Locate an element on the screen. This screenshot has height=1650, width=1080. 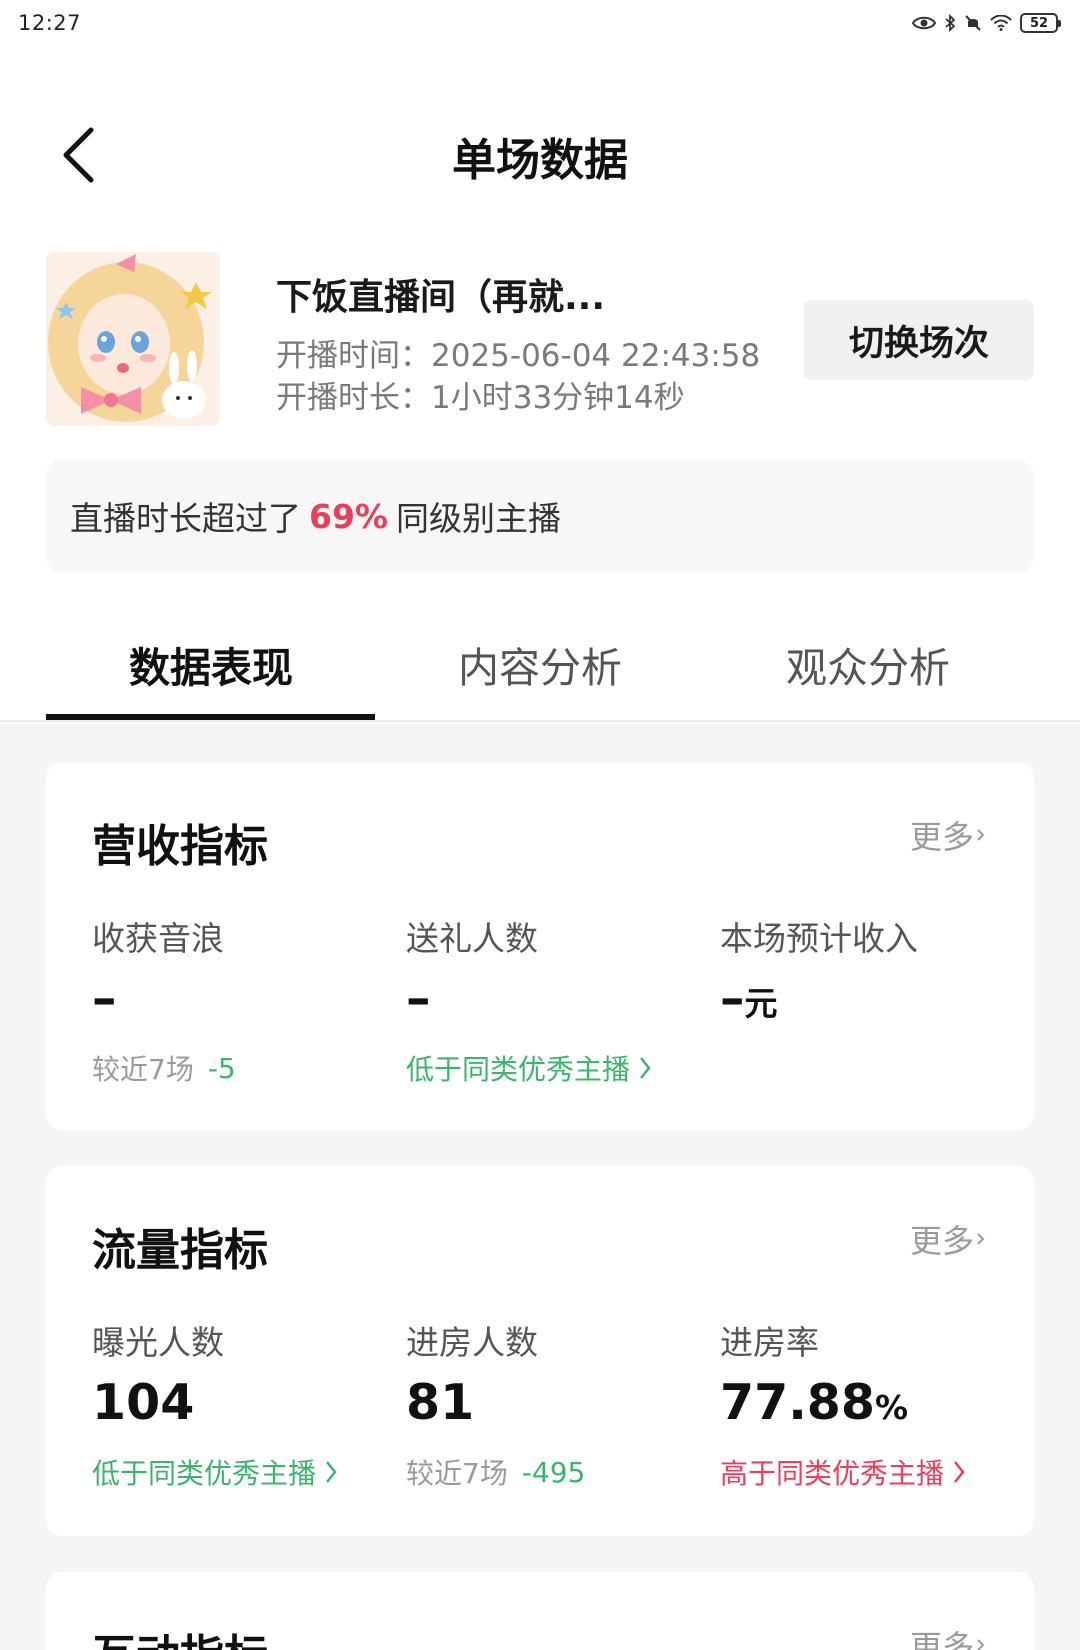
value-unit: % is located at coordinates (892, 1407).